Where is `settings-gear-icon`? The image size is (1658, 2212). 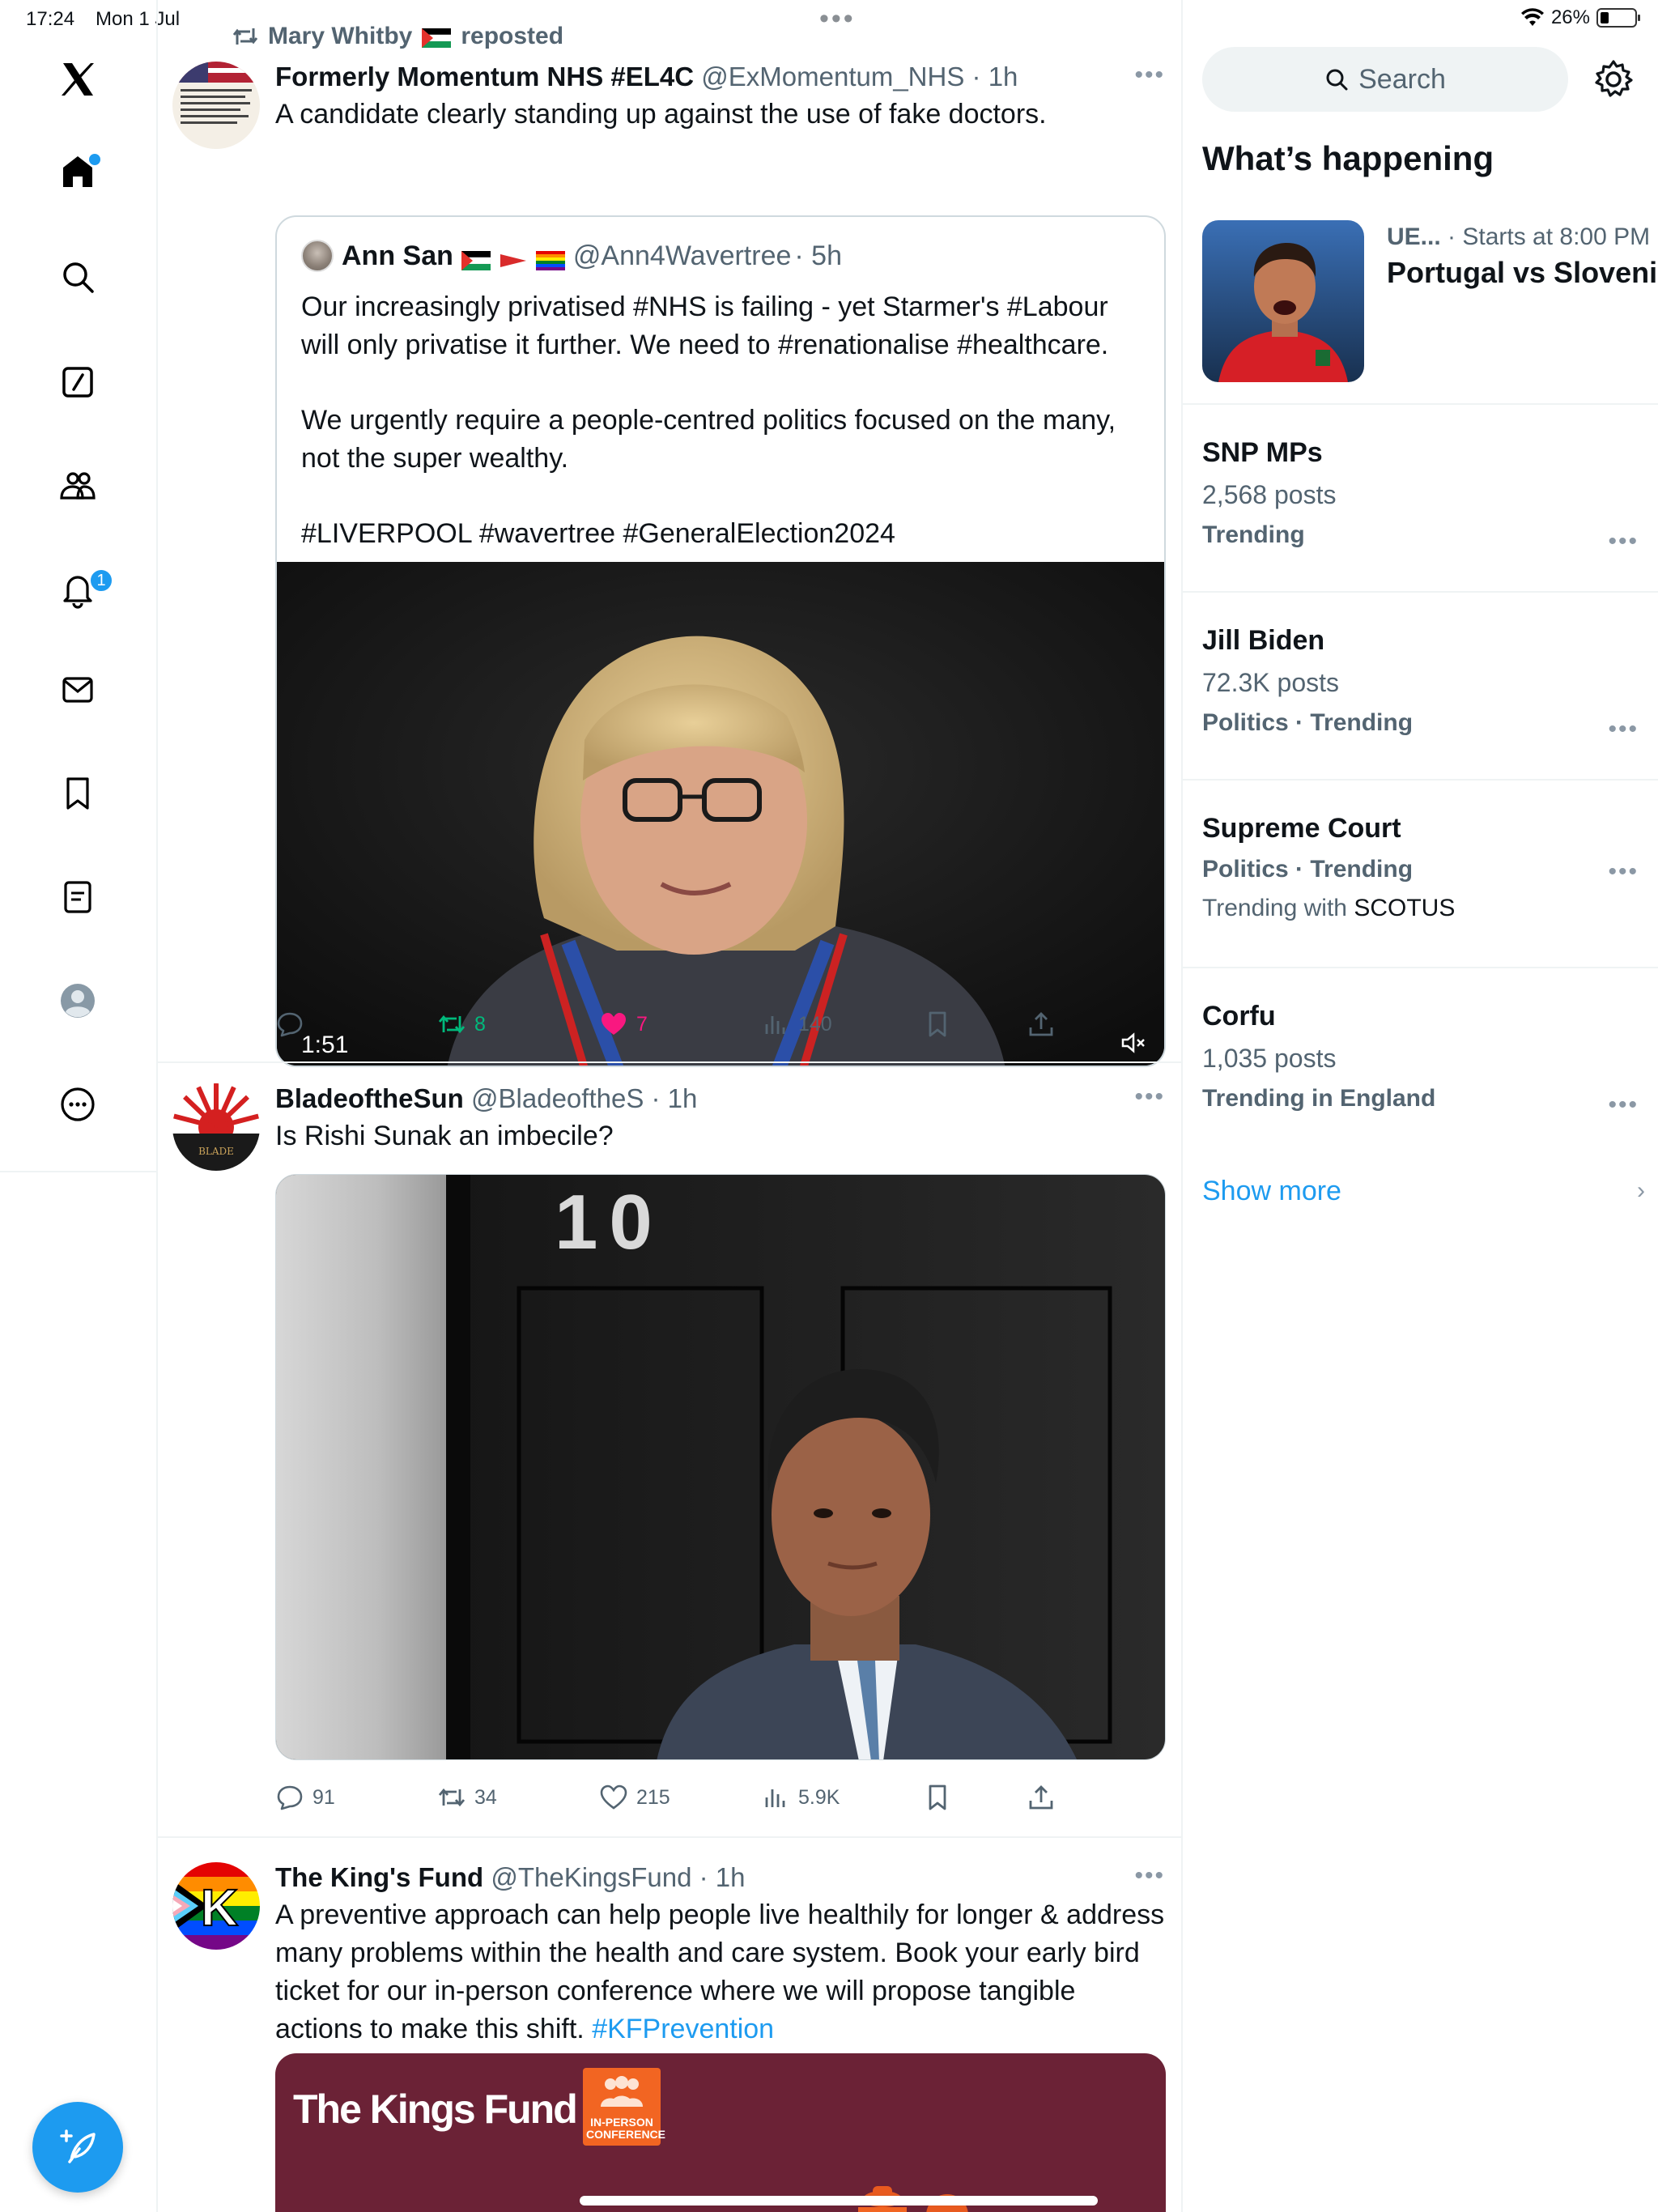
settings-gear-icon is located at coordinates (1613, 79).